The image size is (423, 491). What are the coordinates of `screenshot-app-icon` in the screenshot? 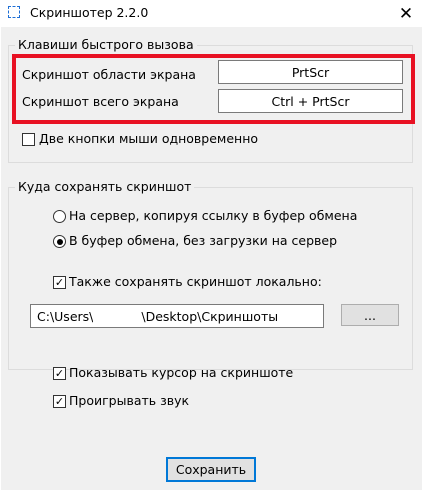 It's located at (14, 12).